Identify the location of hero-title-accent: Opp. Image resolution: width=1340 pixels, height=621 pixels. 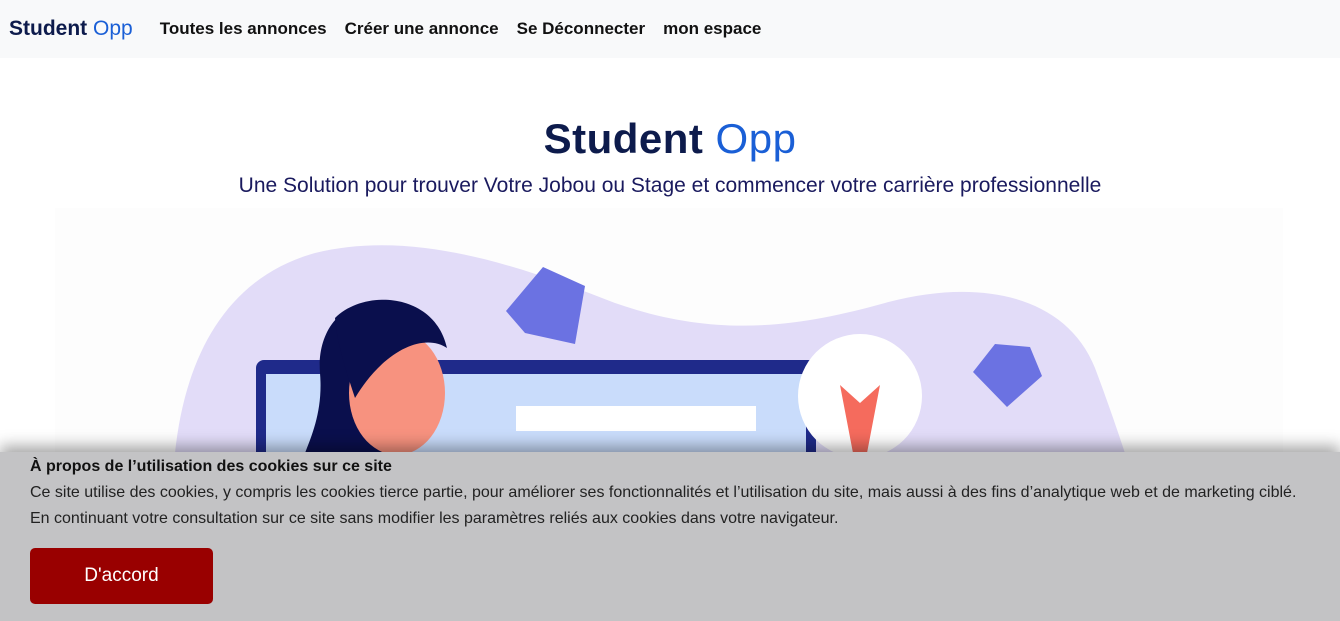
(756, 138).